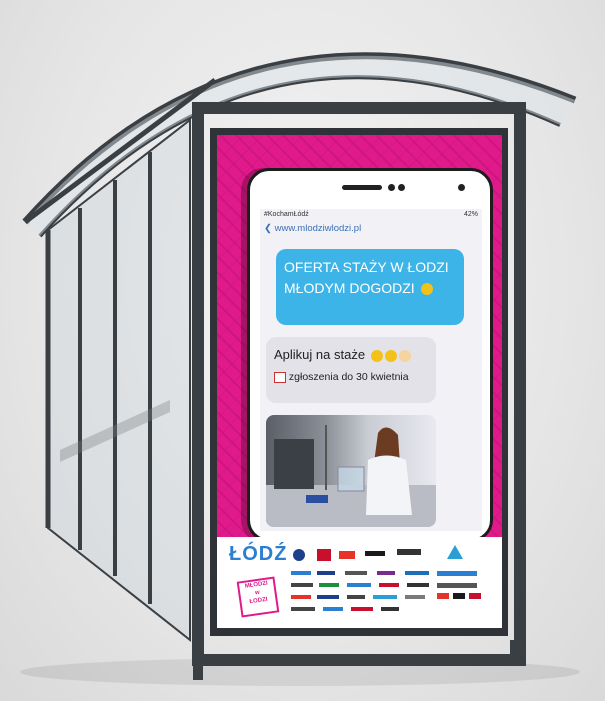 Image resolution: width=605 pixels, height=701 pixels. I want to click on phone-sensor, so click(401, 187).